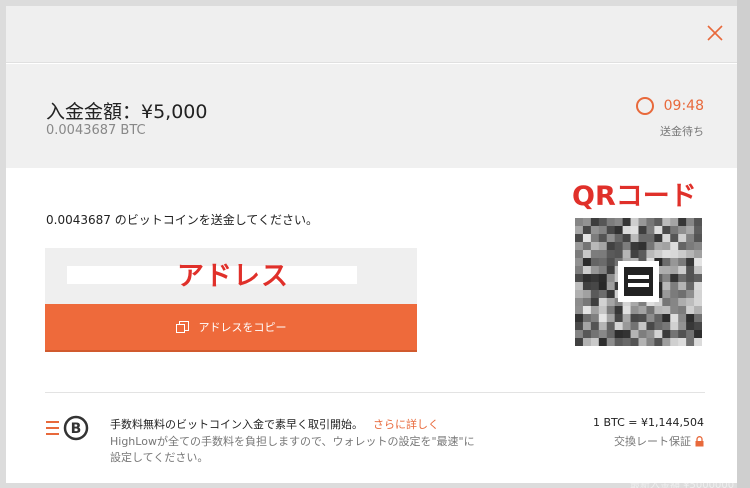  Describe the element at coordinates (683, 106) in the screenshot. I see `timer-time: 09:48` at that location.